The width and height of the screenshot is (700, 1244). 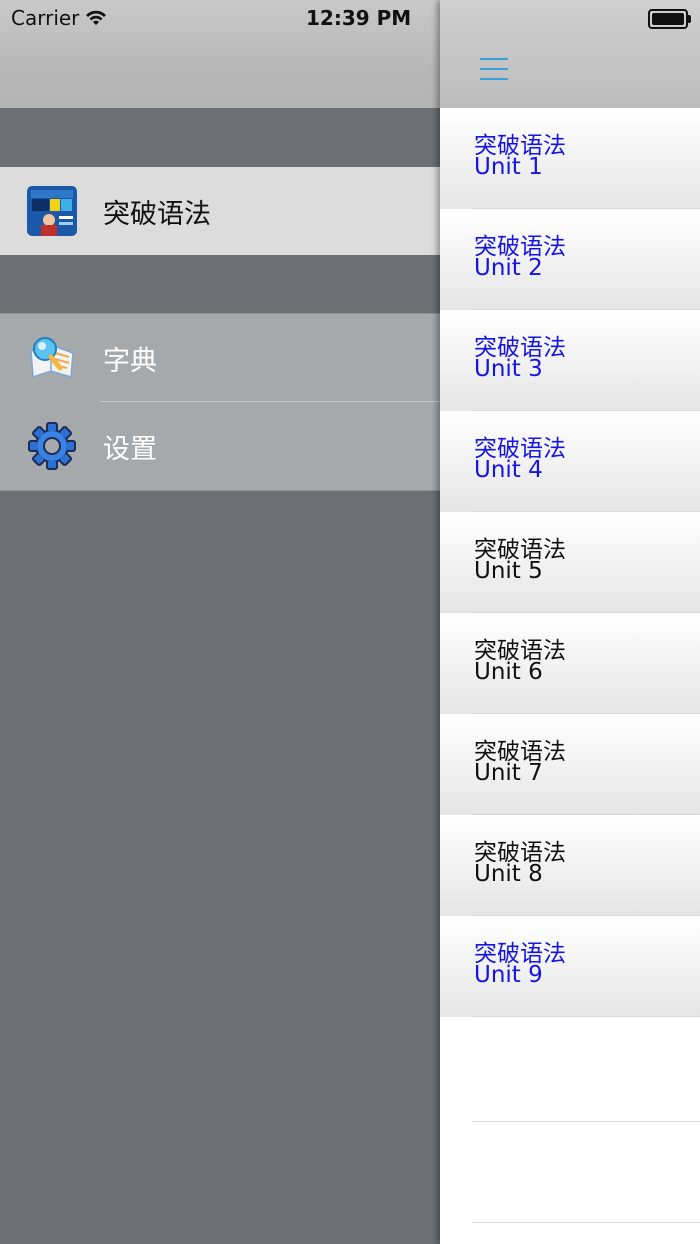 I want to click on unit-number: Unit 2, so click(x=508, y=268).